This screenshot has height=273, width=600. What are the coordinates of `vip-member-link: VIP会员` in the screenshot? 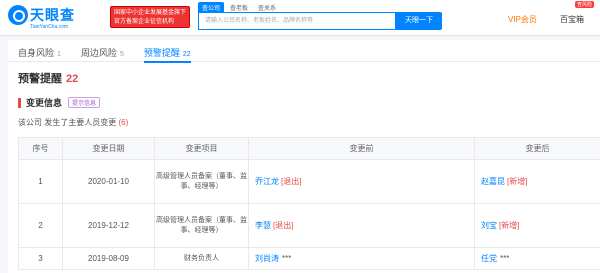 It's located at (522, 19).